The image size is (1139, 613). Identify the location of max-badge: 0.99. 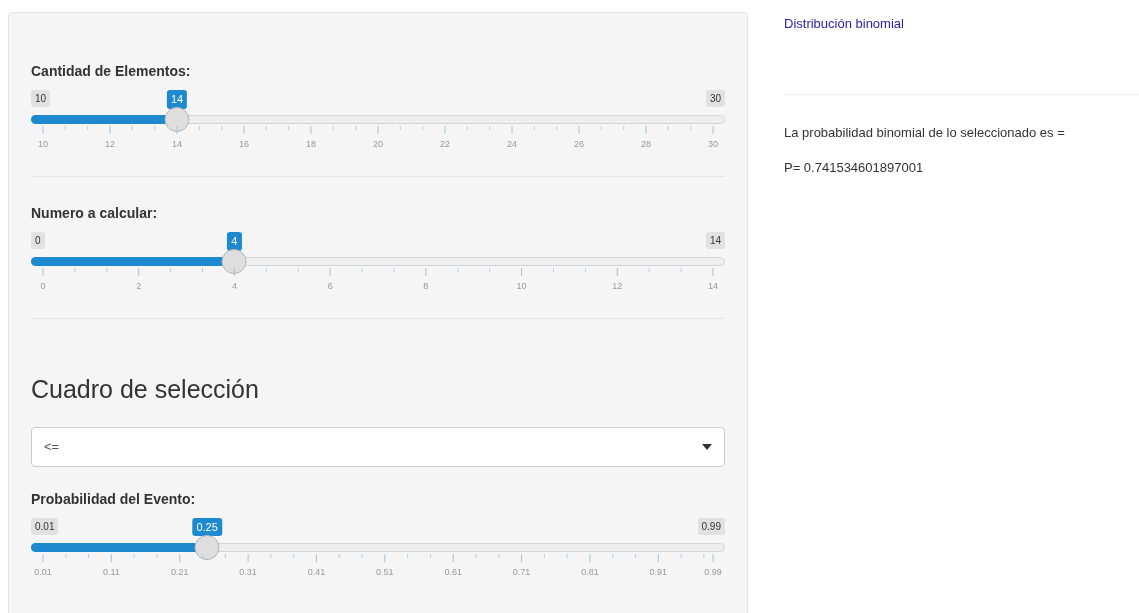
(711, 526).